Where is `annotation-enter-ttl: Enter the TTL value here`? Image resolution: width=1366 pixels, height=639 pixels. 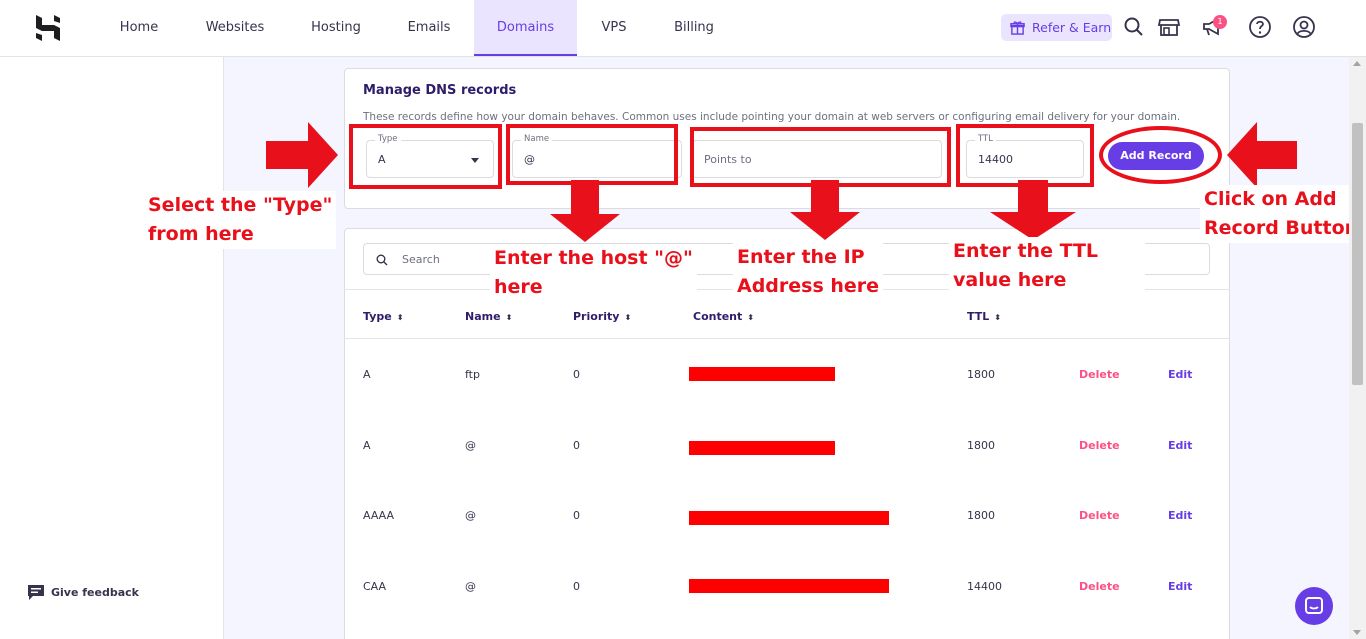 annotation-enter-ttl: Enter the TTL value here is located at coordinates (1047, 266).